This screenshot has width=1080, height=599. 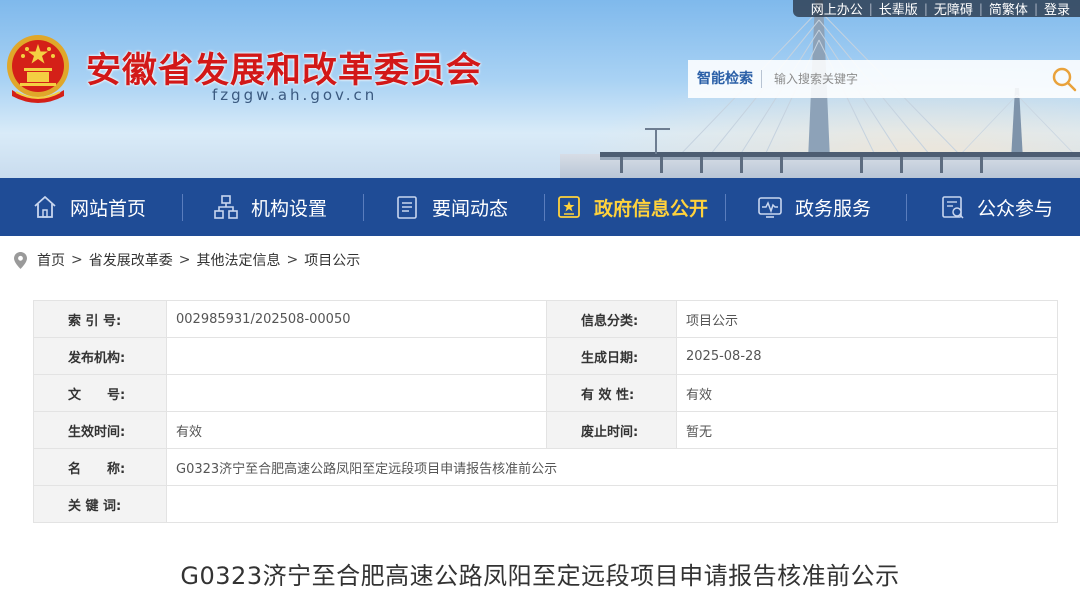 What do you see at coordinates (295, 95) in the screenshot?
I see `site-domain: fzggw.ah.gov.cn` at bounding box center [295, 95].